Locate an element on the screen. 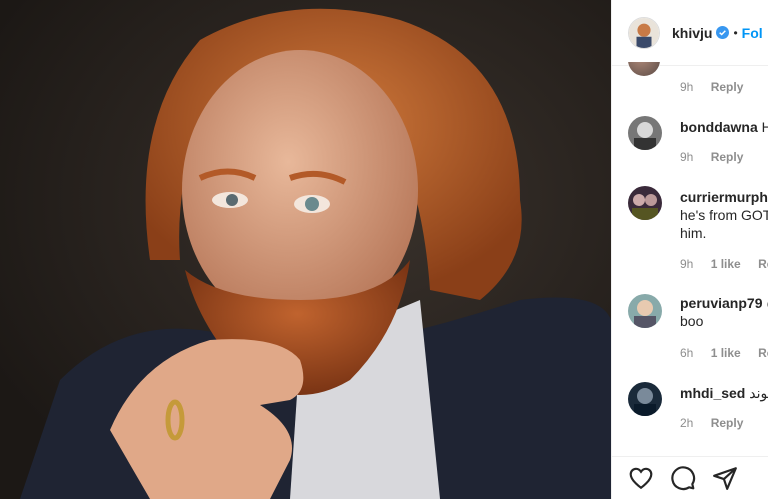 The width and height of the screenshot is (768, 499). follow-button: Fol is located at coordinates (752, 33).